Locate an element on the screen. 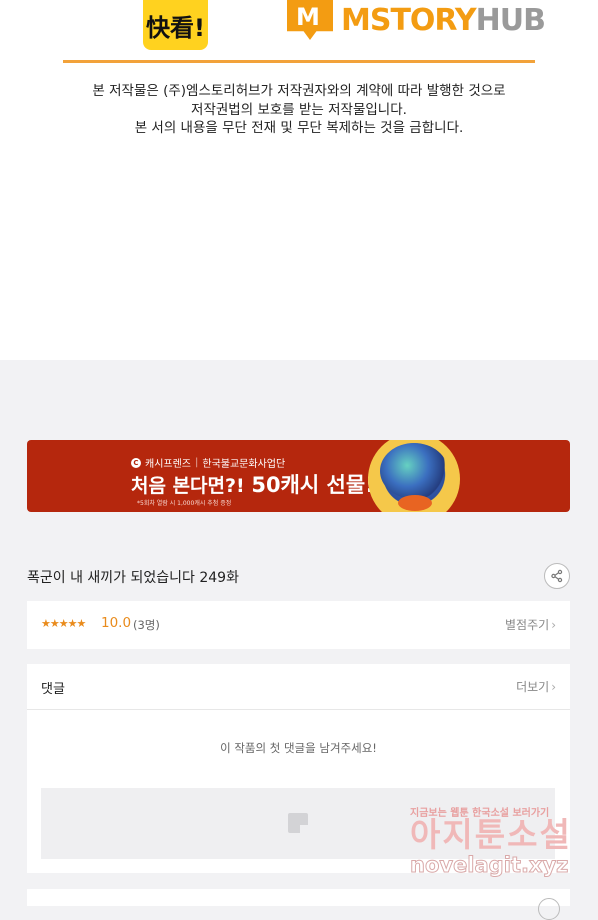 This screenshot has height=920, width=598. copyright-line-3: 본 서의 내용을 무단 전재 및 무단 복제하는 것을 금합니다. is located at coordinates (299, 128).